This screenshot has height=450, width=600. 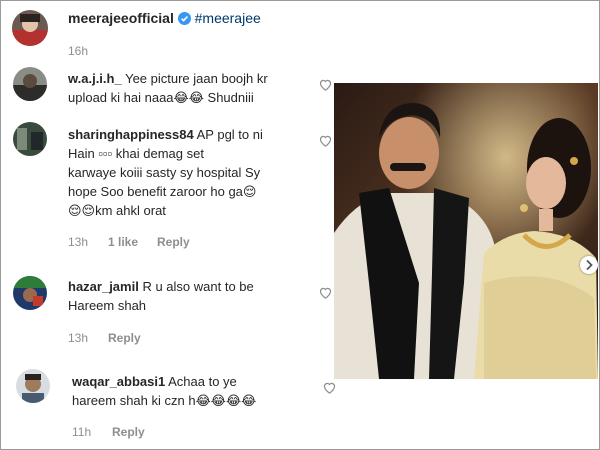 What do you see at coordinates (117, 210) in the screenshot?
I see `comment-line: 😌😌km ahkl orat` at bounding box center [117, 210].